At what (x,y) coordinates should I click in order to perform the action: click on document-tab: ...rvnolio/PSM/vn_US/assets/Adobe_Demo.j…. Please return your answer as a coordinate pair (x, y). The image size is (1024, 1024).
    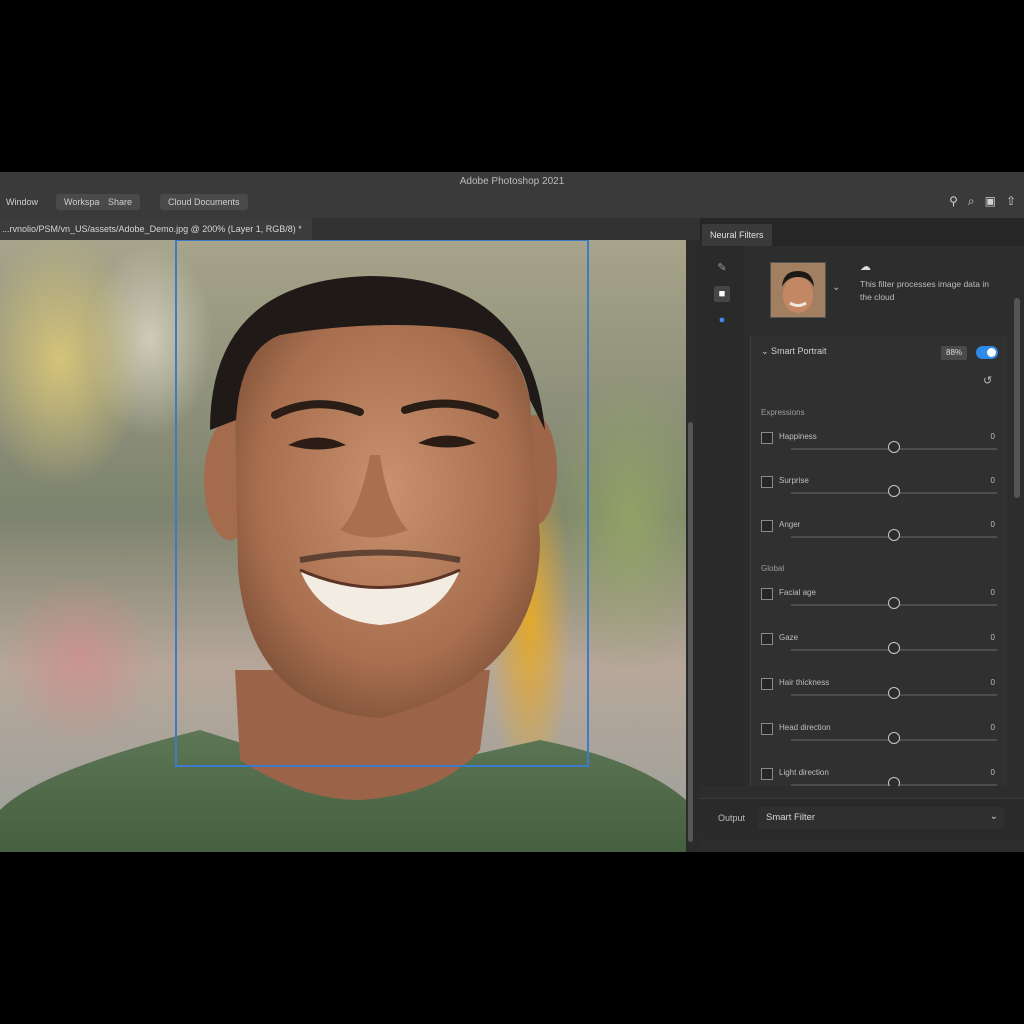
    Looking at the image, I should click on (156, 229).